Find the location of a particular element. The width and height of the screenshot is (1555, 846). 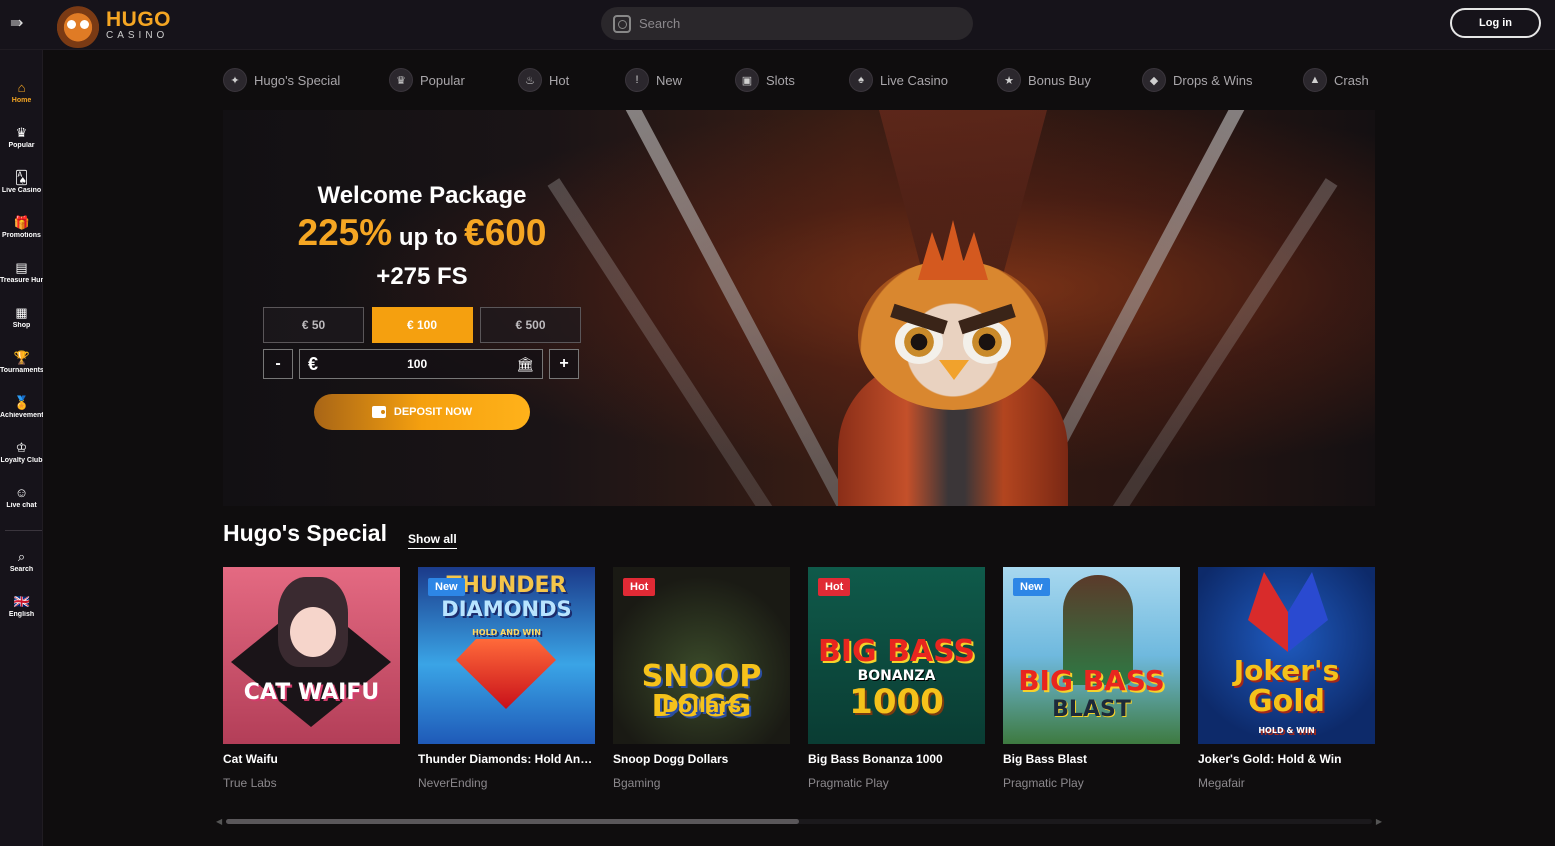

home-icon: ⌂ is located at coordinates (21, 87).